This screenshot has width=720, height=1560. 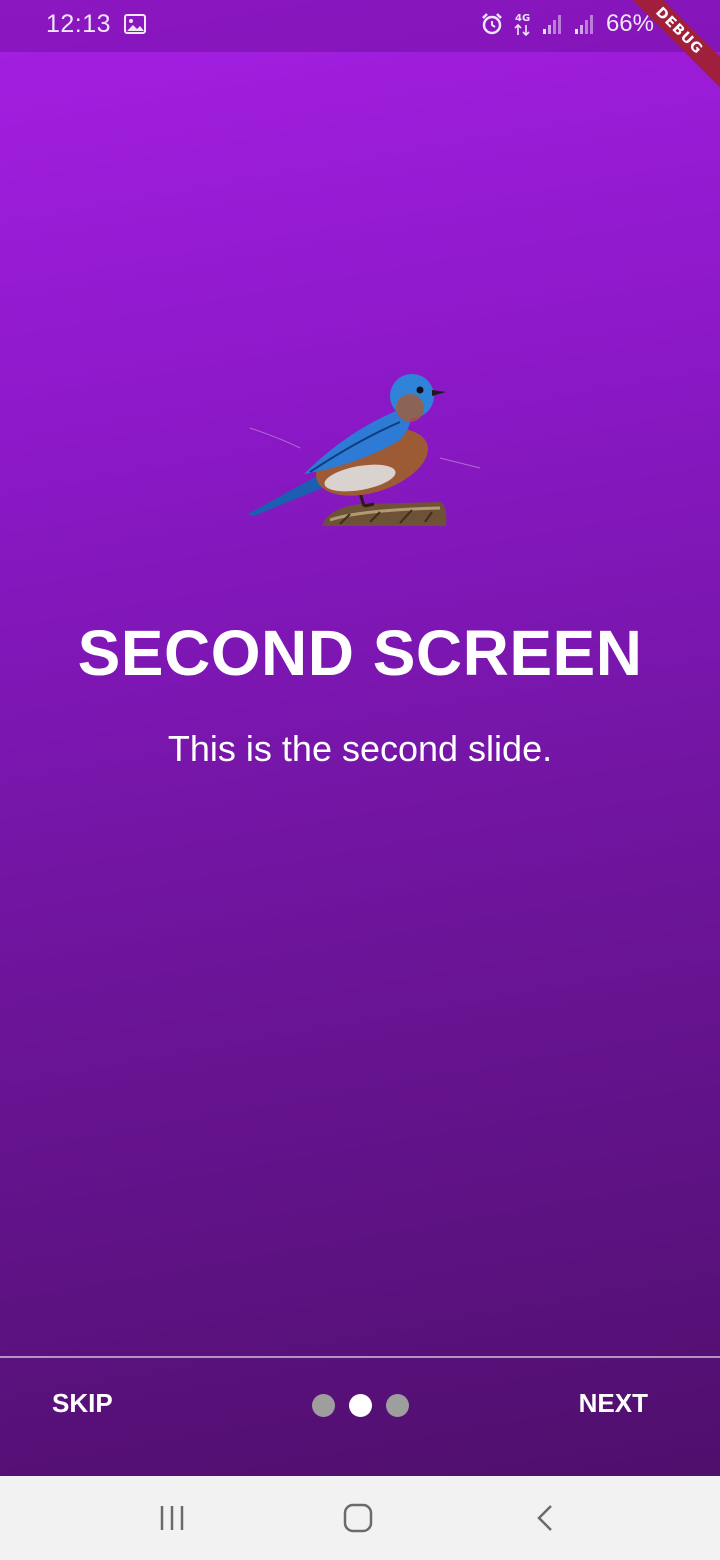 I want to click on recent-apps-icon, so click(x=172, y=1518).